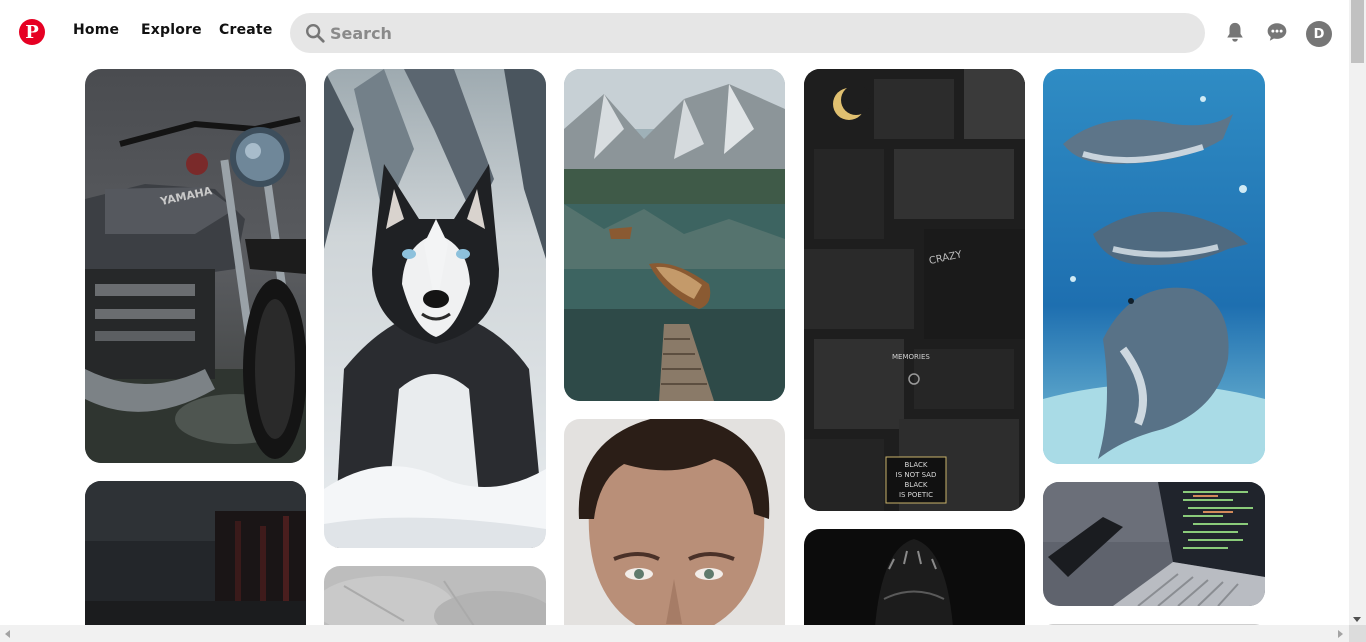  Describe the element at coordinates (911, 357) in the screenshot. I see `collage-word-memories: MEMORIES` at that location.